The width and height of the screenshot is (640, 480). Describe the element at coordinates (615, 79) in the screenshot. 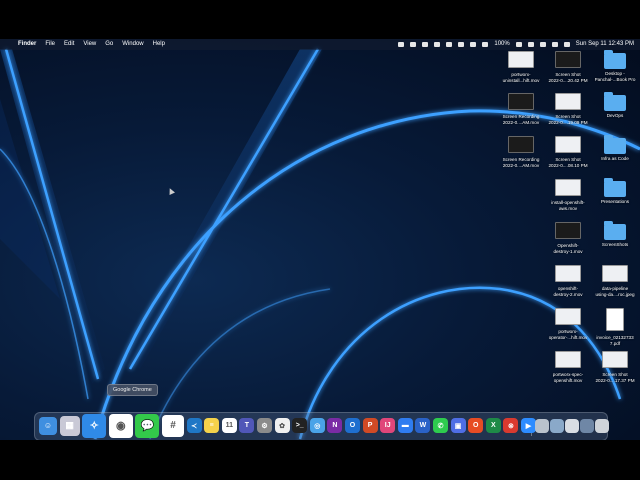

I see `desktop-item-sublabel: Panchal-...Book Pro` at that location.